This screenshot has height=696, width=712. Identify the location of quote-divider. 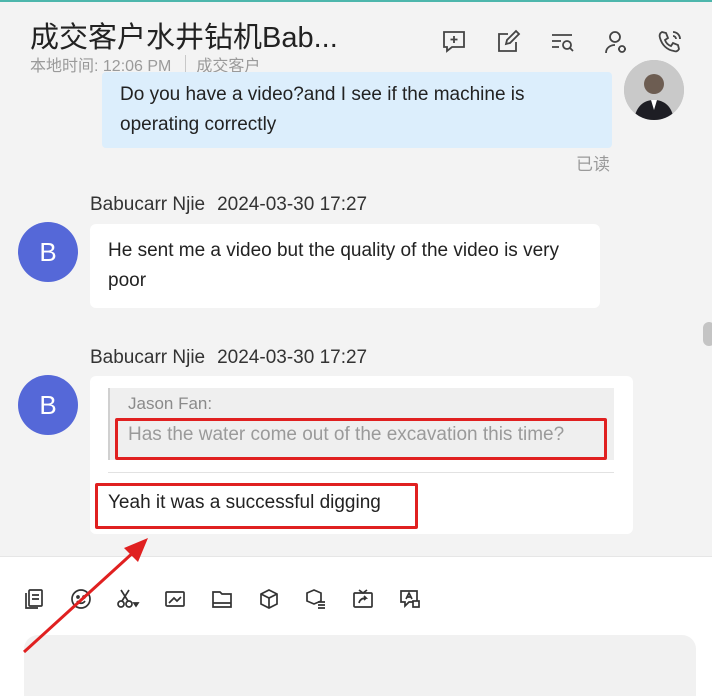
(361, 472).